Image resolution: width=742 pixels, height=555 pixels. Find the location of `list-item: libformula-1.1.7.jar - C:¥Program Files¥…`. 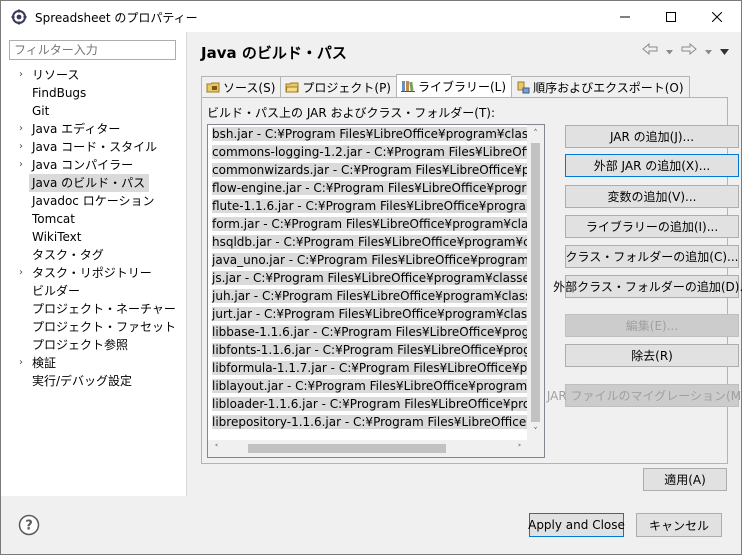

list-item: libformula-1.1.7.jar - C:¥Program Files¥… is located at coordinates (368, 368).